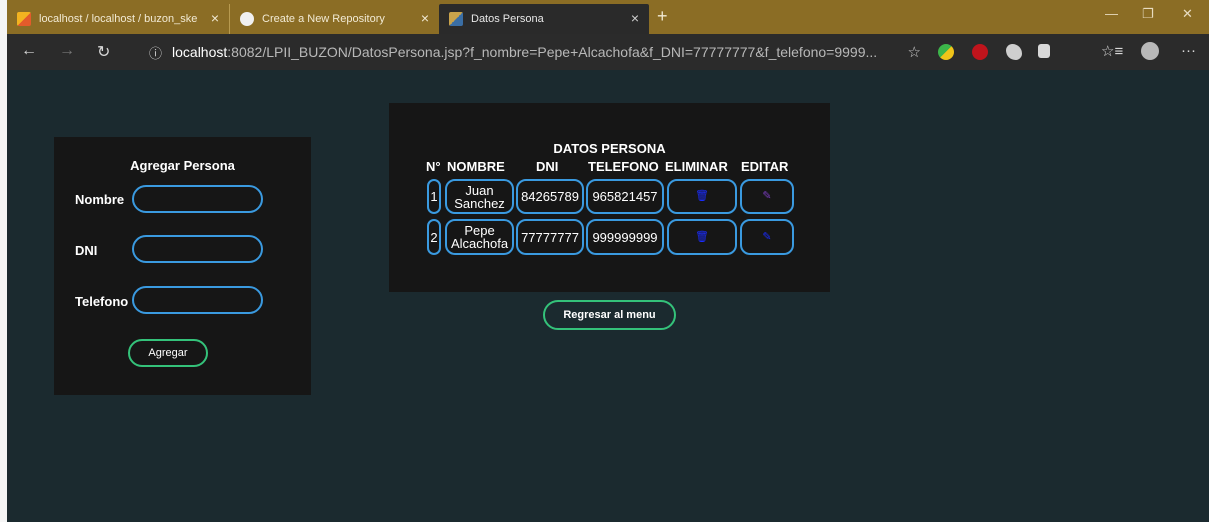 The image size is (1209, 522). Describe the element at coordinates (29, 51) in the screenshot. I see `back-arrow-icon: ←` at that location.